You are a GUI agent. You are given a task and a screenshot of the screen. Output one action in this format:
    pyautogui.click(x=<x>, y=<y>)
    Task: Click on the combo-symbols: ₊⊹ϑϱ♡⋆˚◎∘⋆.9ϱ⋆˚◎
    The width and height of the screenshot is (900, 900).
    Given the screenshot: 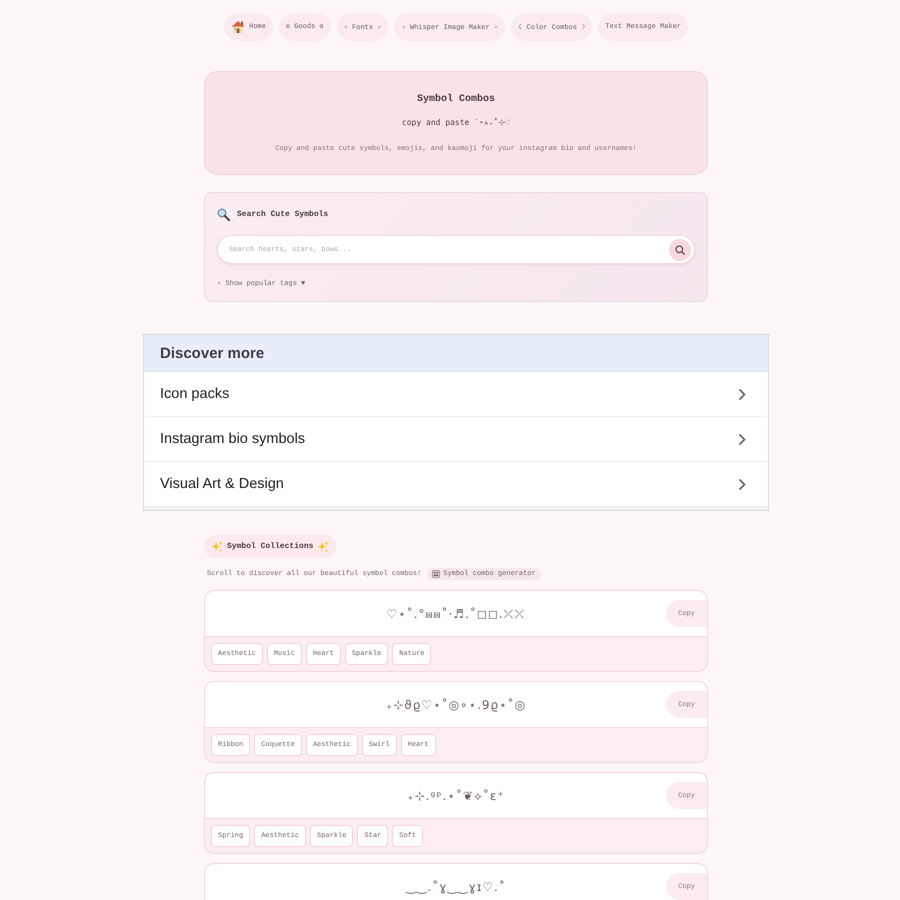 What is the action you would take?
    pyautogui.click(x=456, y=705)
    